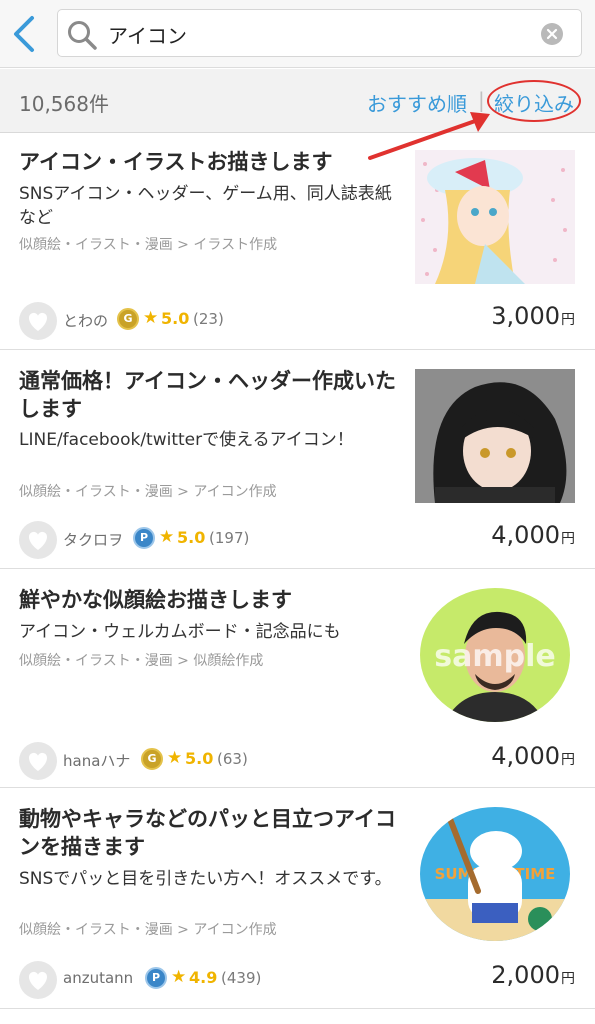  I want to click on seller-meta: とわの G ★ 5.0 (23), so click(219, 321).